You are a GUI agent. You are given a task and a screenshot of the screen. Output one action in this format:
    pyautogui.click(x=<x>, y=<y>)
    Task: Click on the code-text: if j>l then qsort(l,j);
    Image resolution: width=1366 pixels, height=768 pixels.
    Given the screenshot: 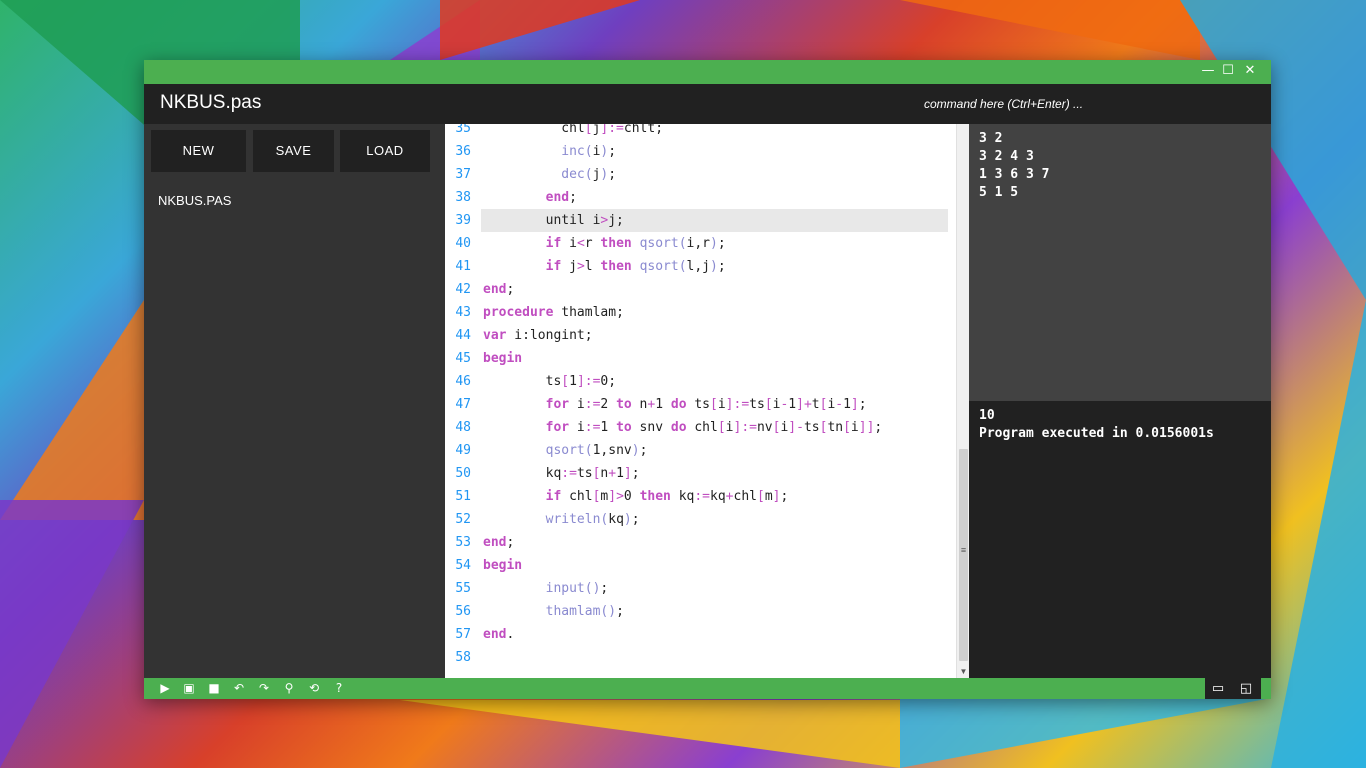 What is the action you would take?
    pyautogui.click(x=604, y=266)
    